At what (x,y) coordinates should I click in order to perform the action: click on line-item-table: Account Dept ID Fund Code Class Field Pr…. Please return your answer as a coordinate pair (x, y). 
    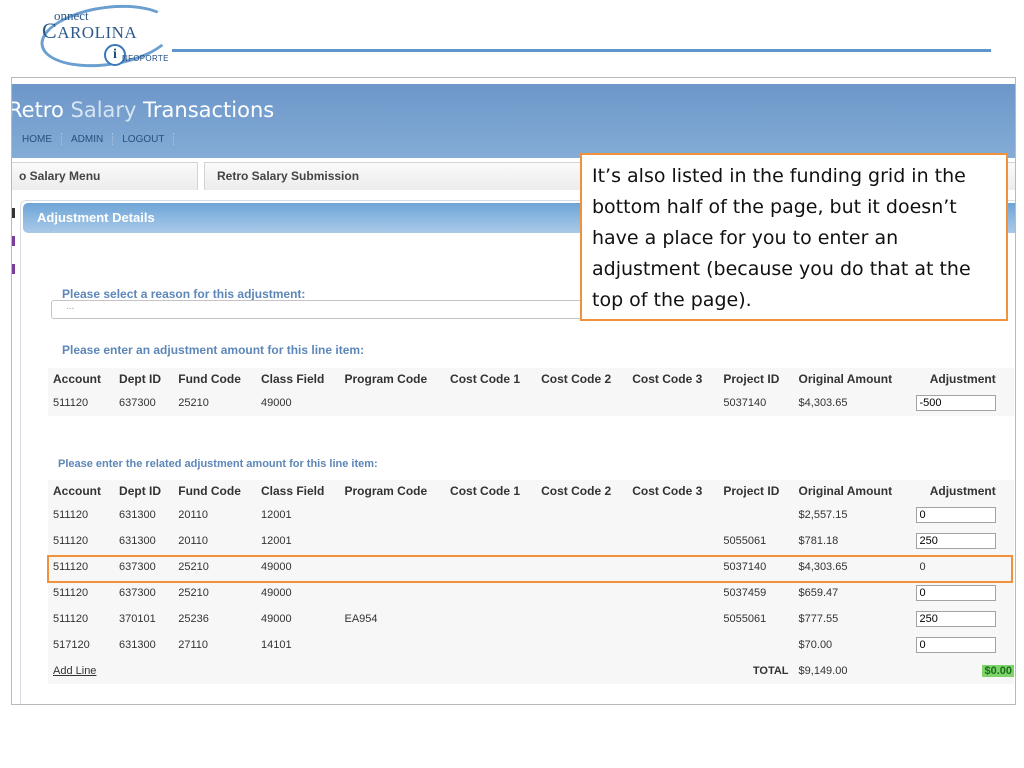
    Looking at the image, I should click on (531, 392).